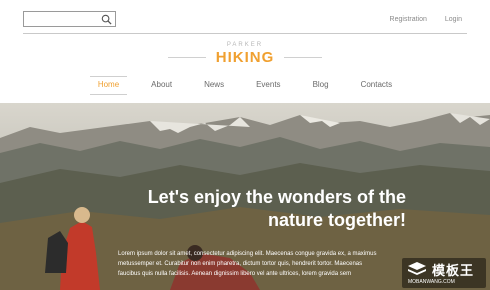 The height and width of the screenshot is (290, 490). What do you see at coordinates (161, 84) in the screenshot?
I see `nav-item-about: About` at bounding box center [161, 84].